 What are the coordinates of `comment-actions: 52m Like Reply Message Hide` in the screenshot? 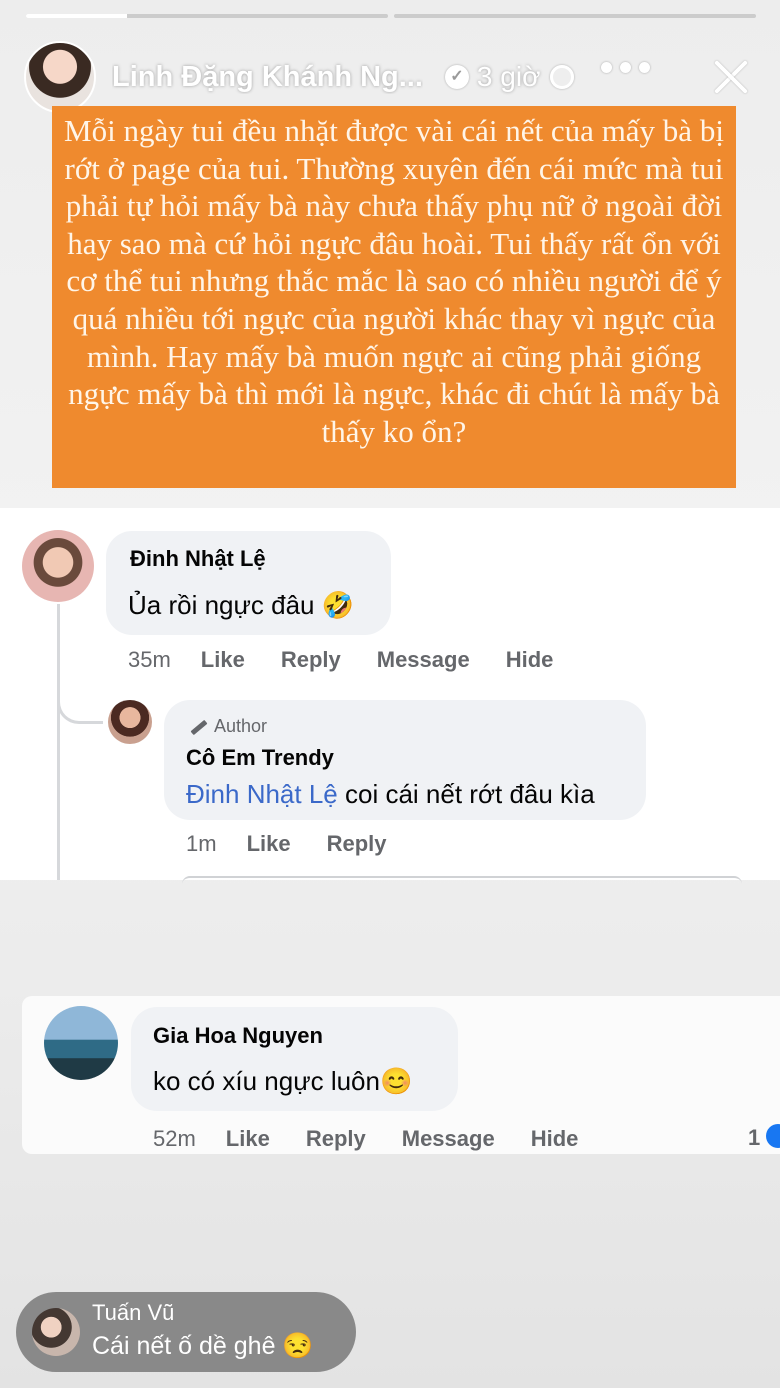 It's located at (383, 1139).